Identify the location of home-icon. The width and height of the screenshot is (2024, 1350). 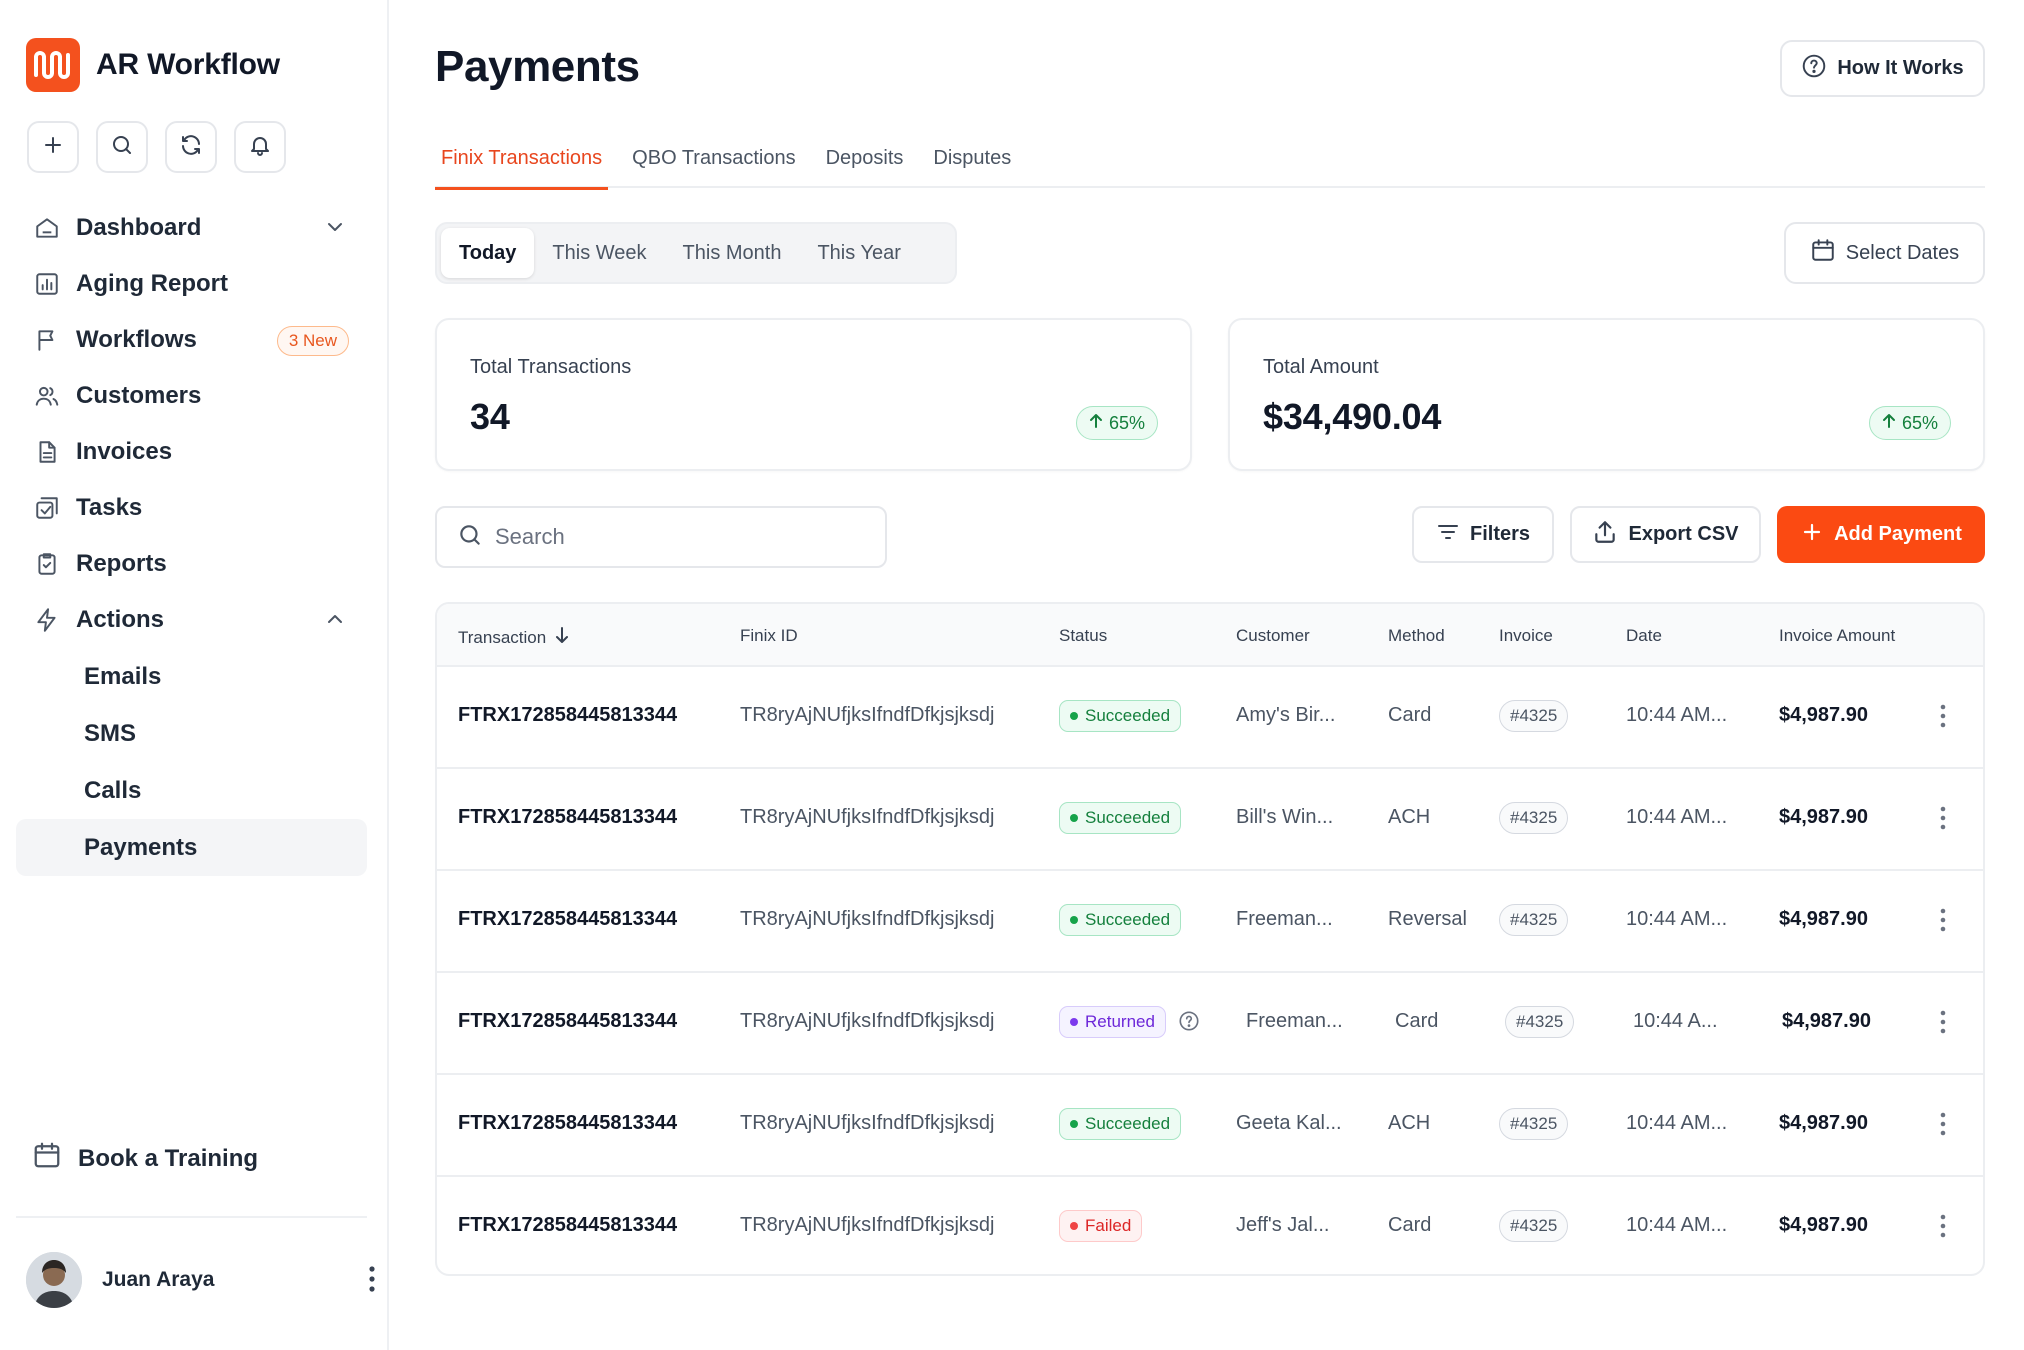
(47, 228).